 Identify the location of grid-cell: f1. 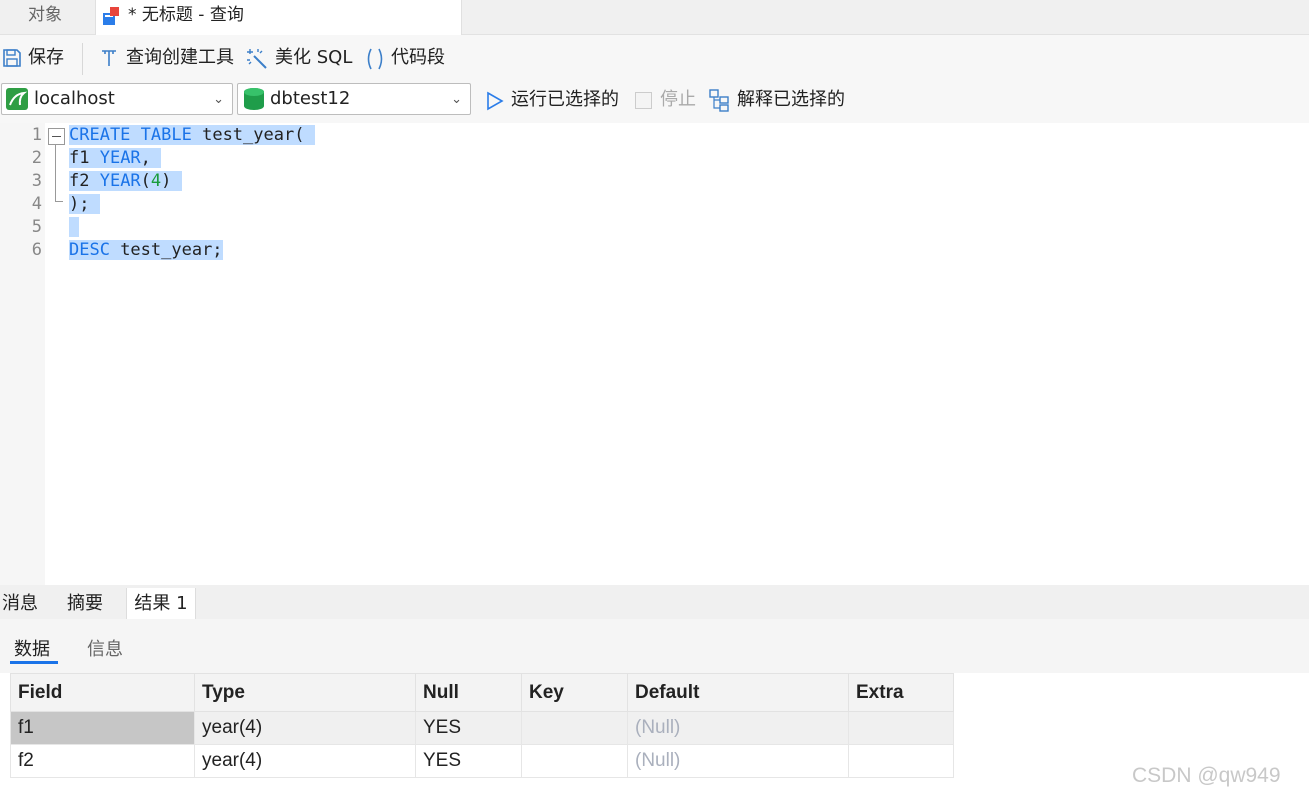
(102, 728).